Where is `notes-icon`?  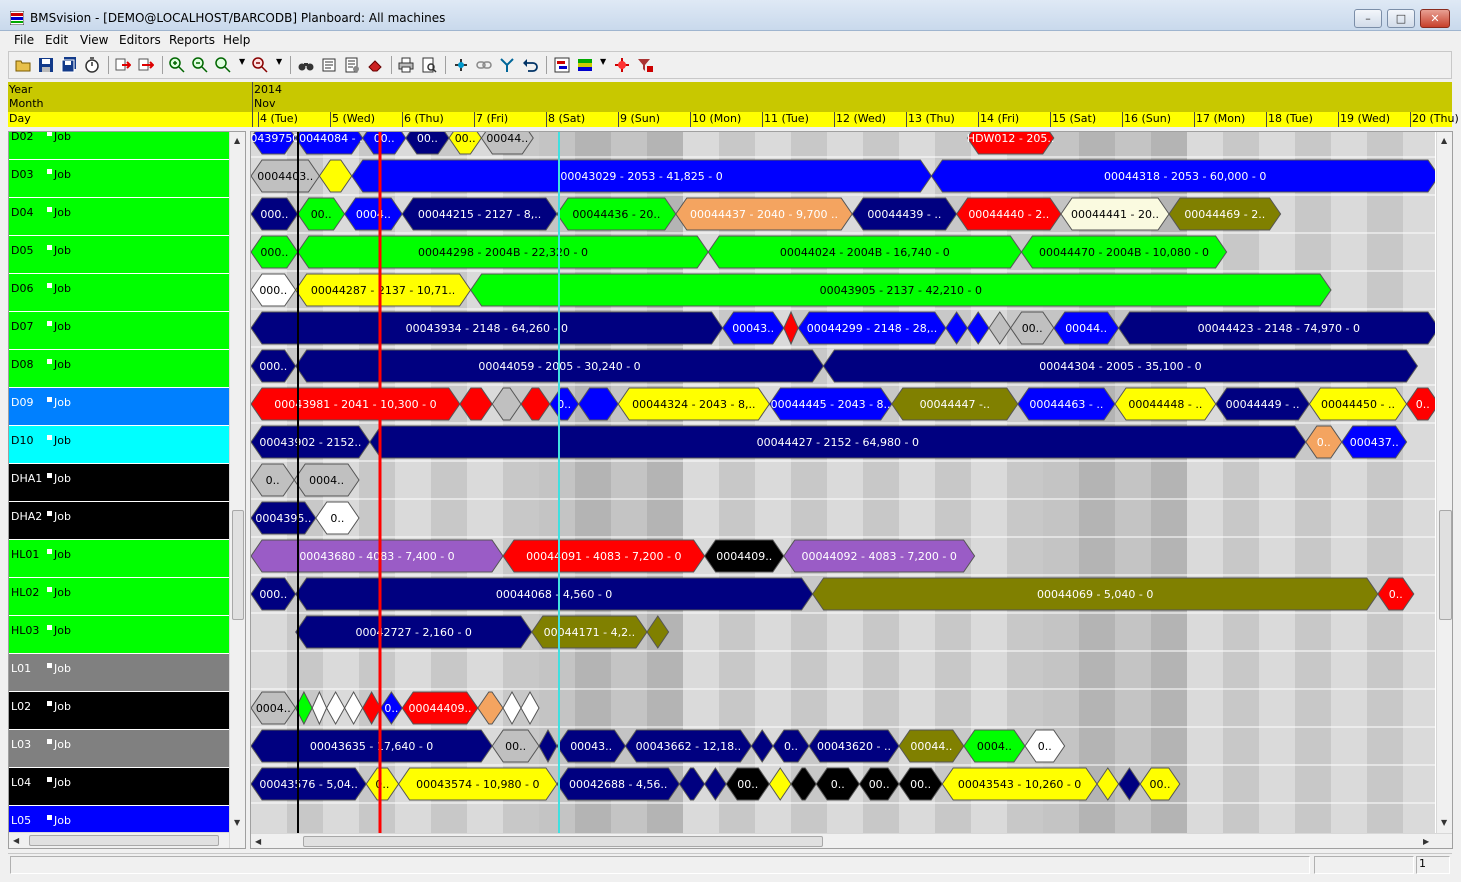 notes-icon is located at coordinates (329, 65).